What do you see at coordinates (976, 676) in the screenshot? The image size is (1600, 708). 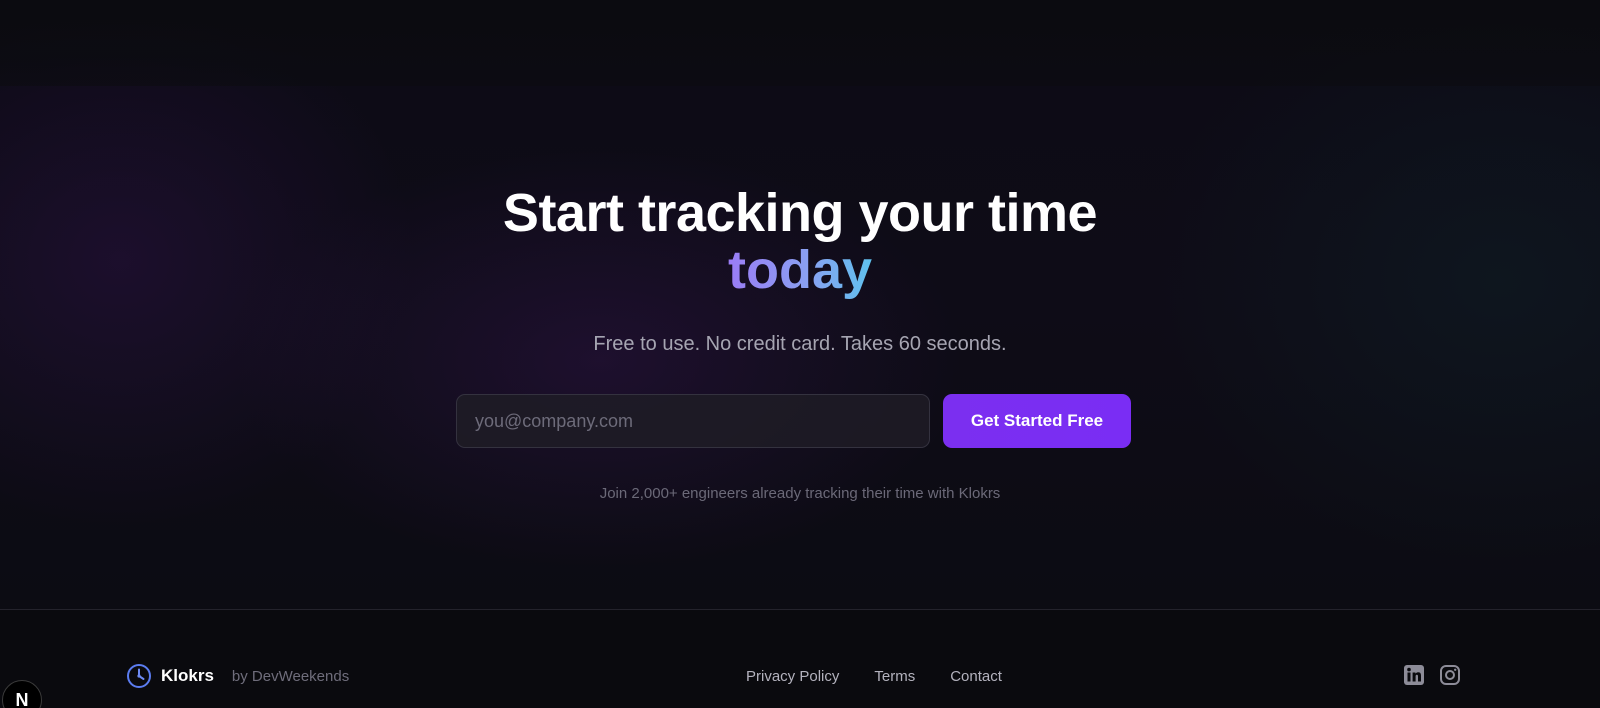 I see `footer-link-contact: Contact` at bounding box center [976, 676].